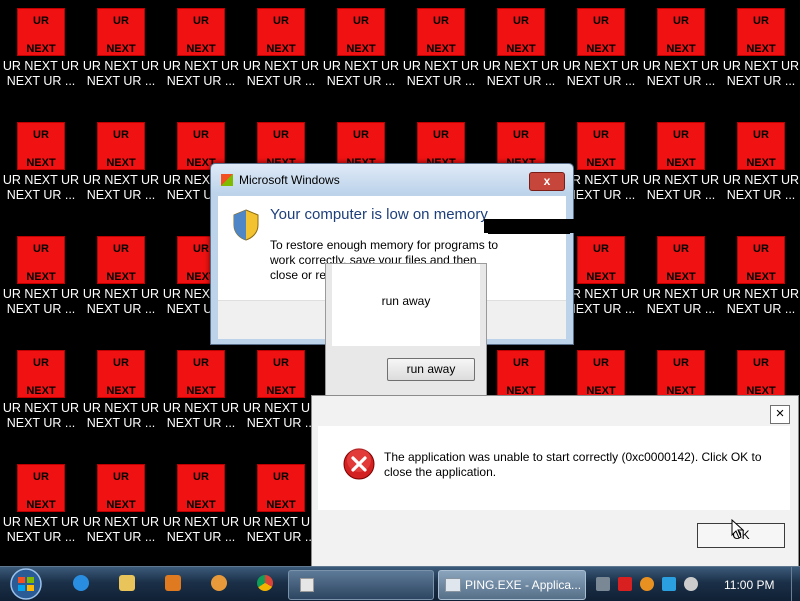 The width and height of the screenshot is (800, 601). I want to click on window-title: Microsoft Windows, so click(289, 180).